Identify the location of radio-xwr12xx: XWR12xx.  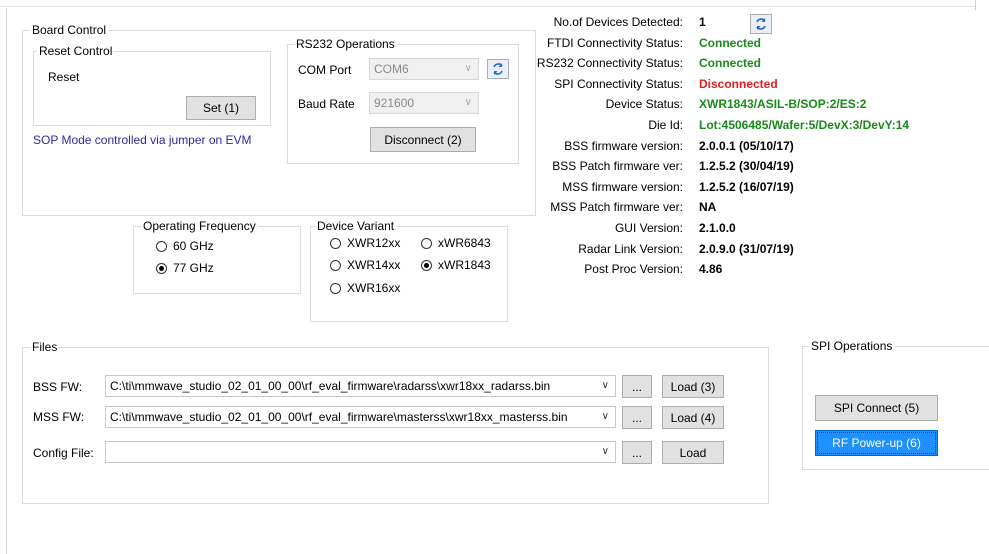
(365, 243).